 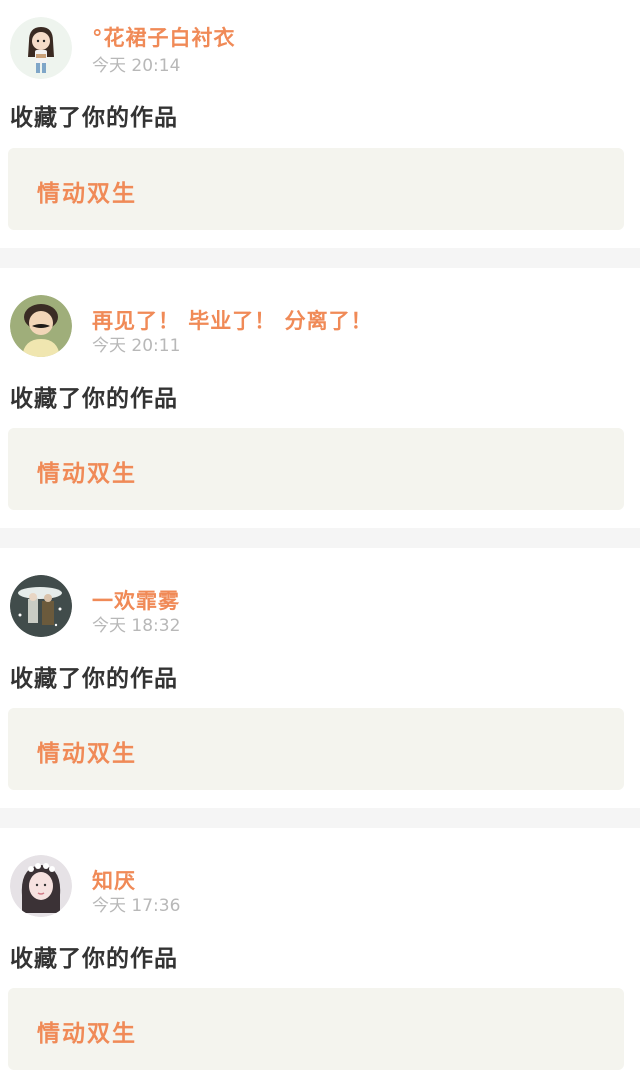 I want to click on cartoon-girl-avatar-icon, so click(x=41, y=48).